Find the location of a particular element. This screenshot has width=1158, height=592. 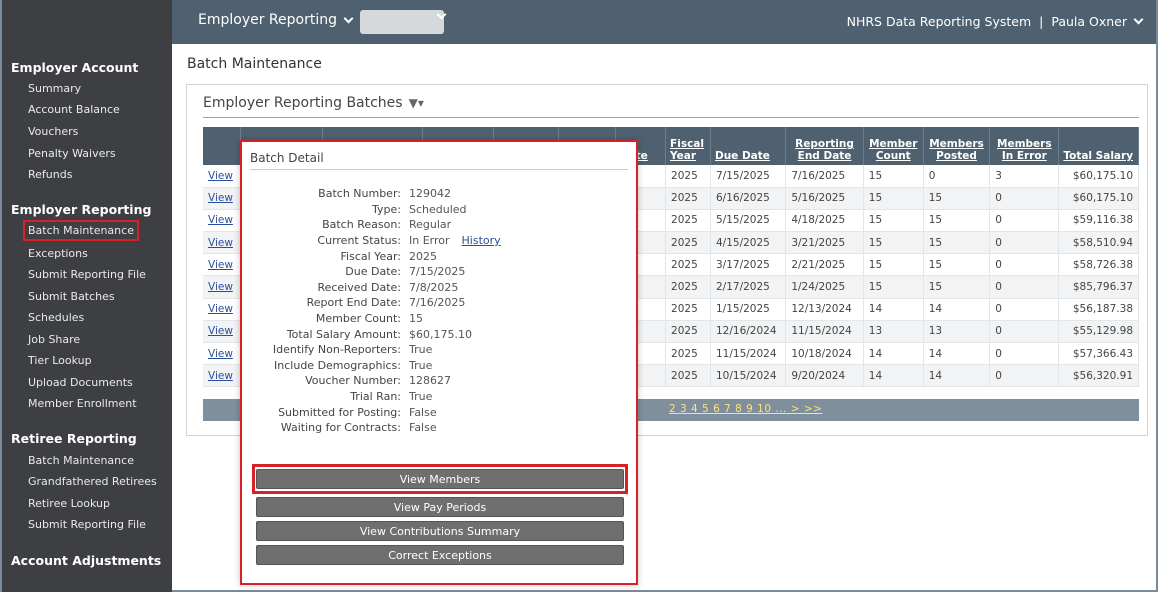

detail-value: Scheduled is located at coordinates (438, 209).